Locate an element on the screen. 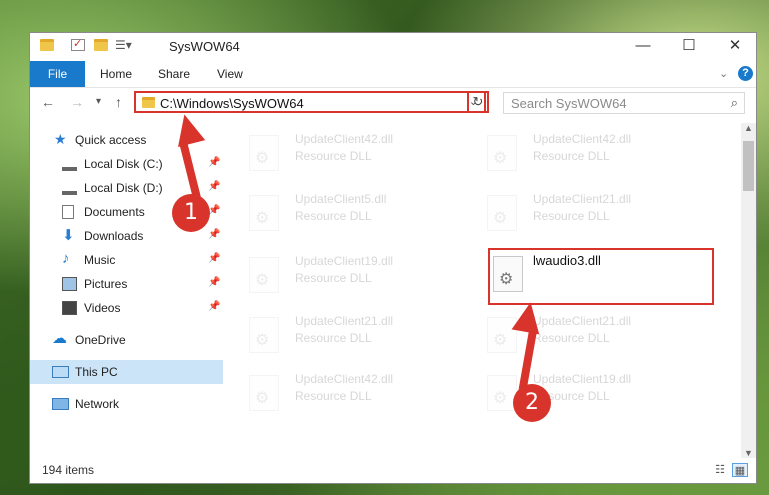 This screenshot has width=769, height=495. pictures-icon is located at coordinates (69, 284).